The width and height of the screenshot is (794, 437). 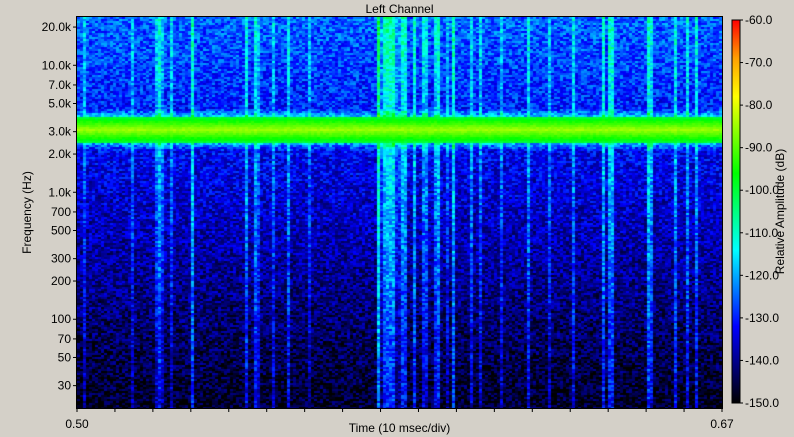 What do you see at coordinates (65, 339) in the screenshot?
I see `y-tick-label: 70` at bounding box center [65, 339].